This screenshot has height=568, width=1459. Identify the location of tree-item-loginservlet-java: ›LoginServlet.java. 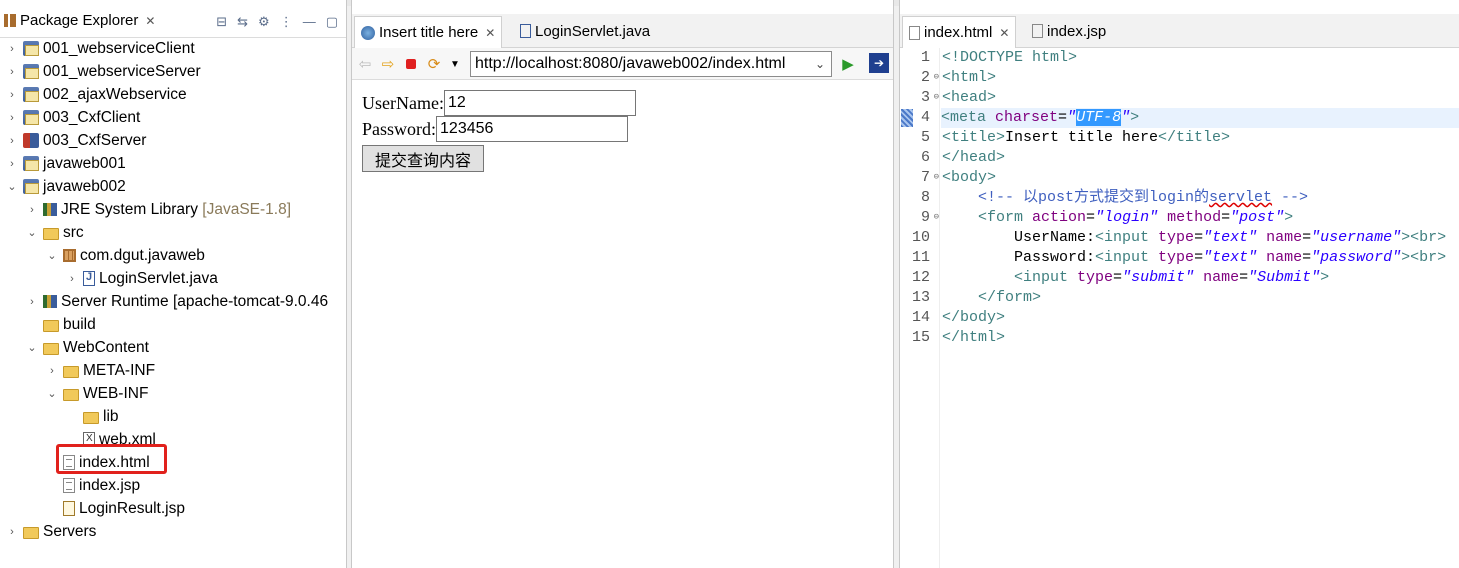
(141, 278).